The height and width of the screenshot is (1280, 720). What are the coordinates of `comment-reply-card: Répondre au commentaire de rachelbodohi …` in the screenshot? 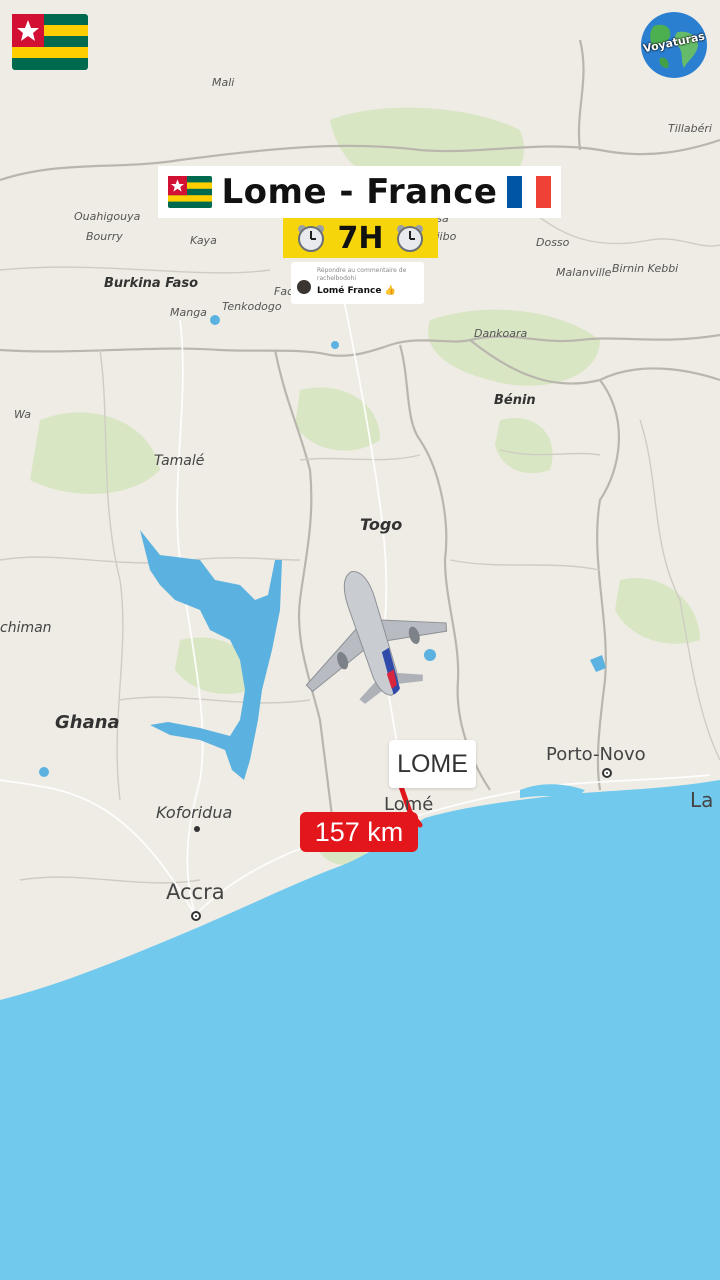 It's located at (357, 283).